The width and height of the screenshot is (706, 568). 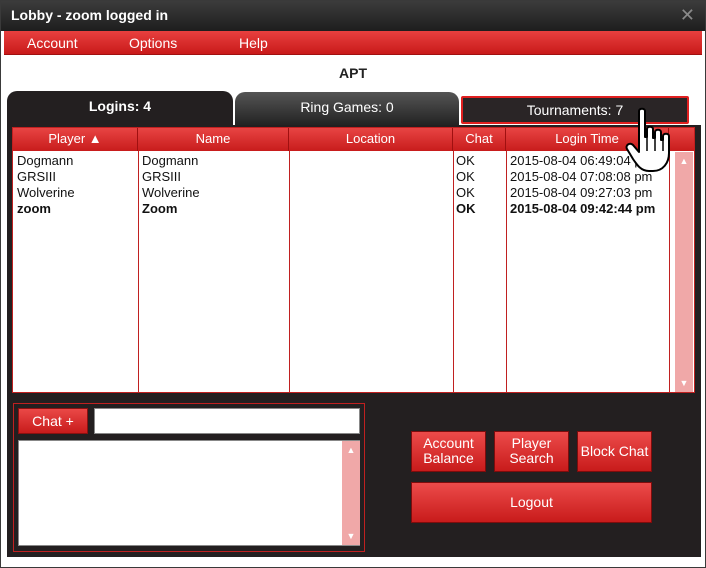 What do you see at coordinates (162, 176) in the screenshot?
I see `cell-name: GRSIII` at bounding box center [162, 176].